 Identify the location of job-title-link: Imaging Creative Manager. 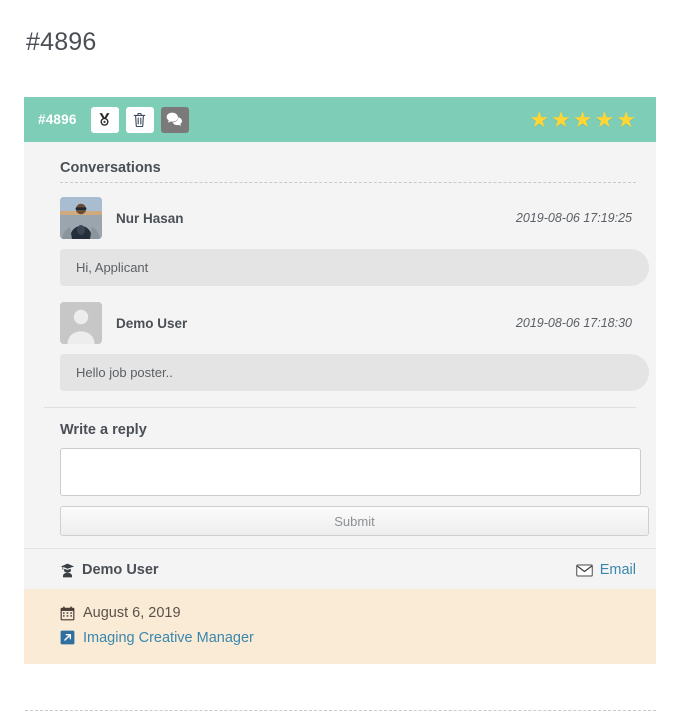
(168, 638).